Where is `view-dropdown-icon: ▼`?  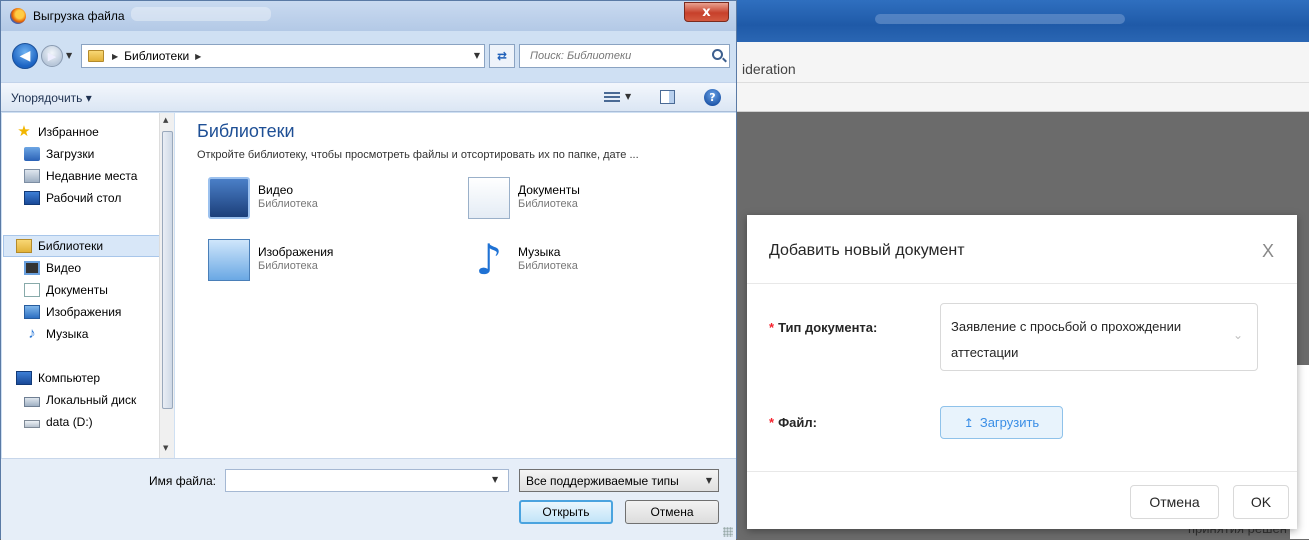 view-dropdown-icon: ▼ is located at coordinates (628, 96).